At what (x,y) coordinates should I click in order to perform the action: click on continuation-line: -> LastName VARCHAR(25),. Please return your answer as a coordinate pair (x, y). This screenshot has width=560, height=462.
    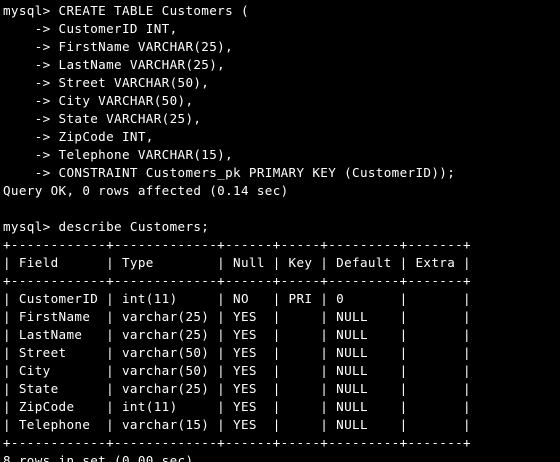
    Looking at the image, I should click on (114, 64).